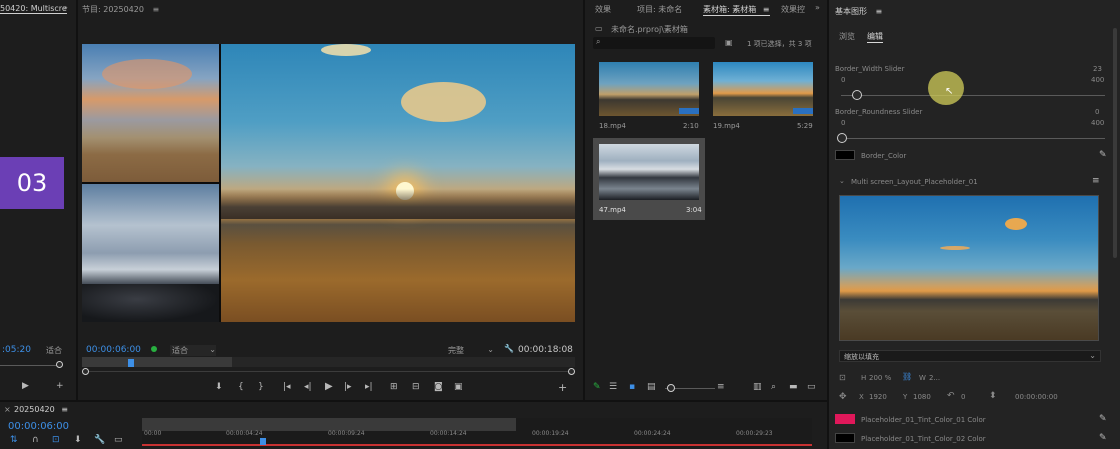  Describe the element at coordinates (870, 69) in the screenshot. I see `border-width-label: Border_Width Slider` at that location.